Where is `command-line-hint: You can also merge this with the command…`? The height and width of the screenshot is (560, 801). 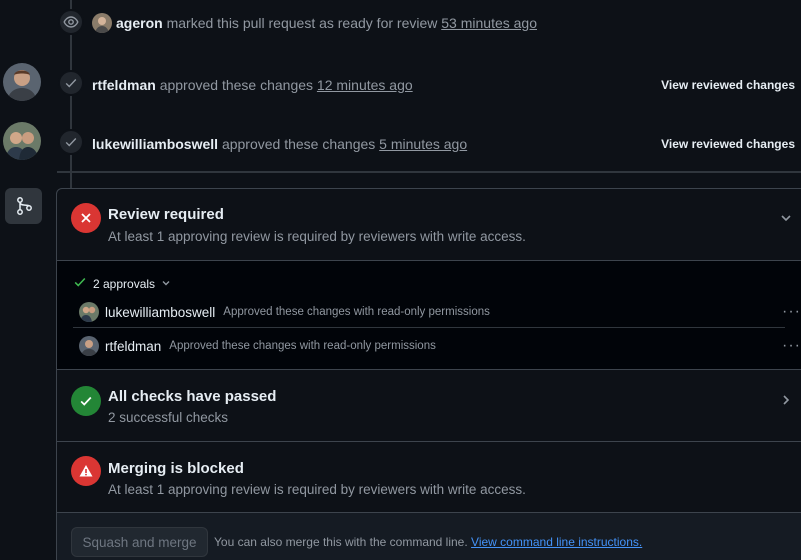 command-line-hint: You can also merge this with the command… is located at coordinates (428, 542).